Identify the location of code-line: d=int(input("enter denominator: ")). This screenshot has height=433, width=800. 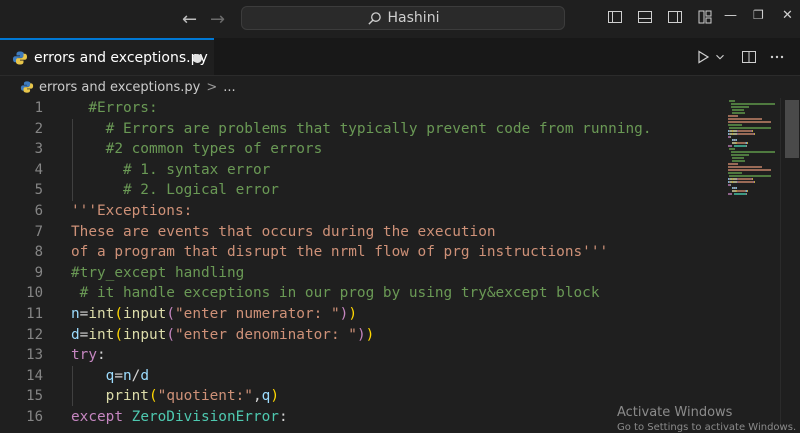
(361, 335).